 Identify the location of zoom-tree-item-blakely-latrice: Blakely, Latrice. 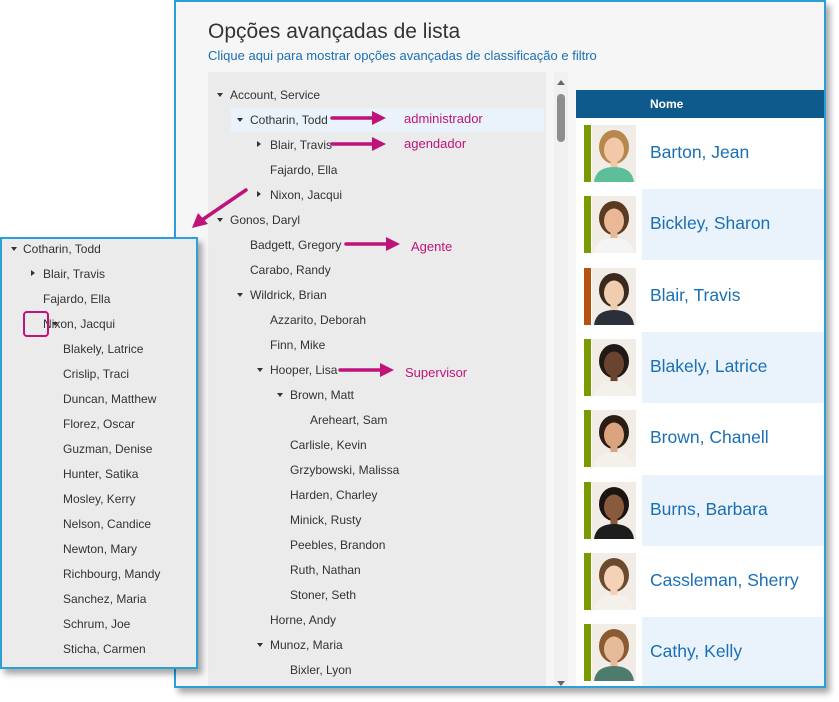
(99, 349).